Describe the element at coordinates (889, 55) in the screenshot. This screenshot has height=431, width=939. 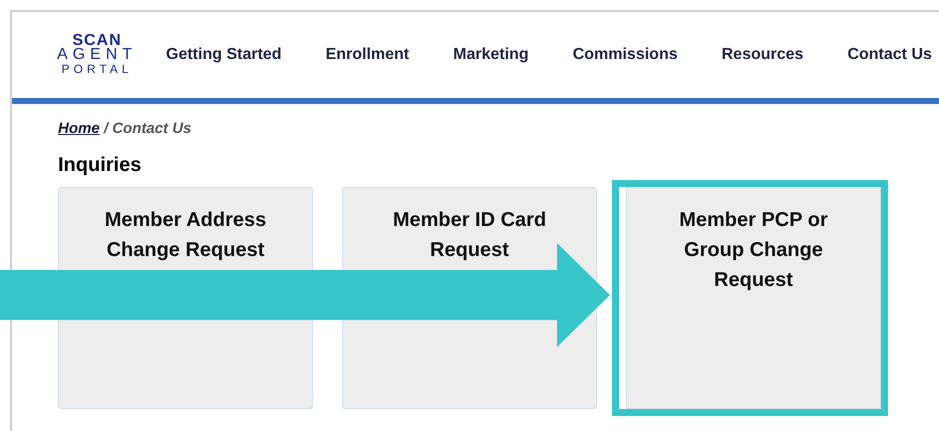
I see `nav-link: Contact Us` at that location.